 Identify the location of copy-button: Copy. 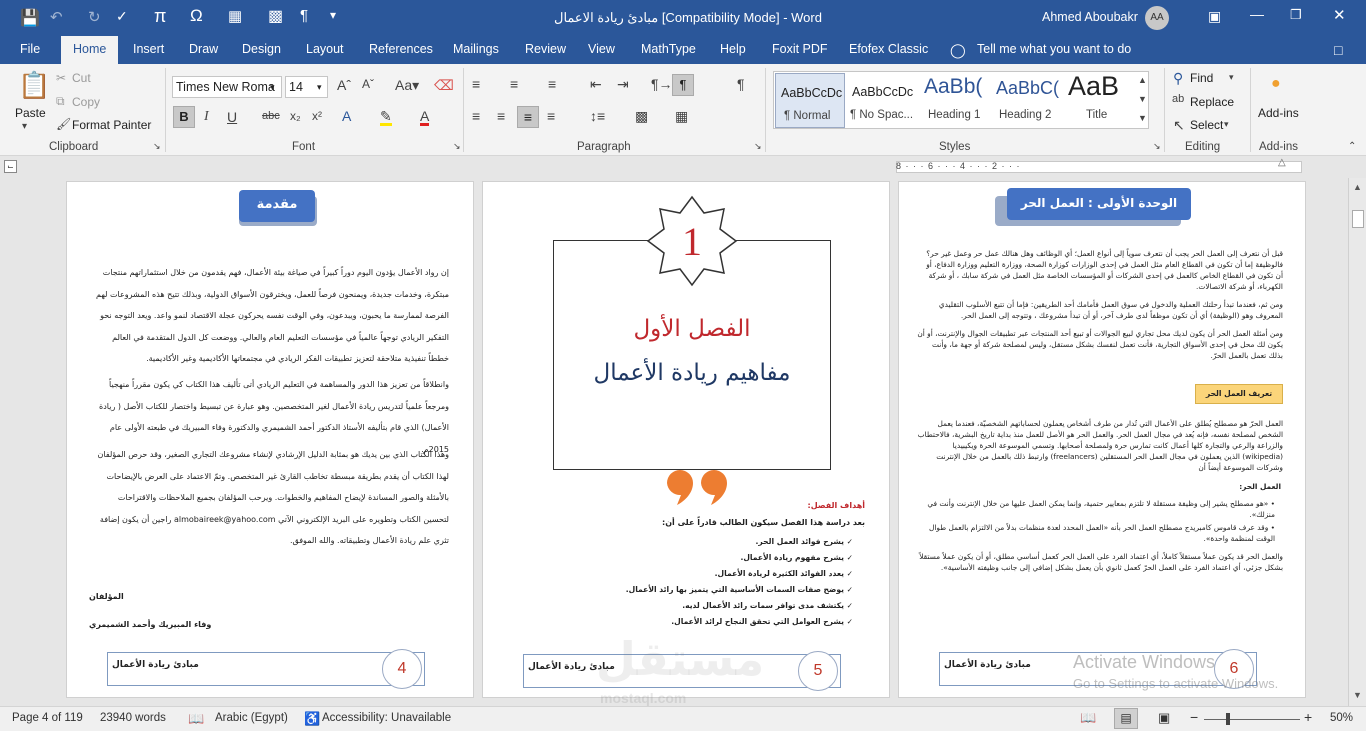
(86, 102).